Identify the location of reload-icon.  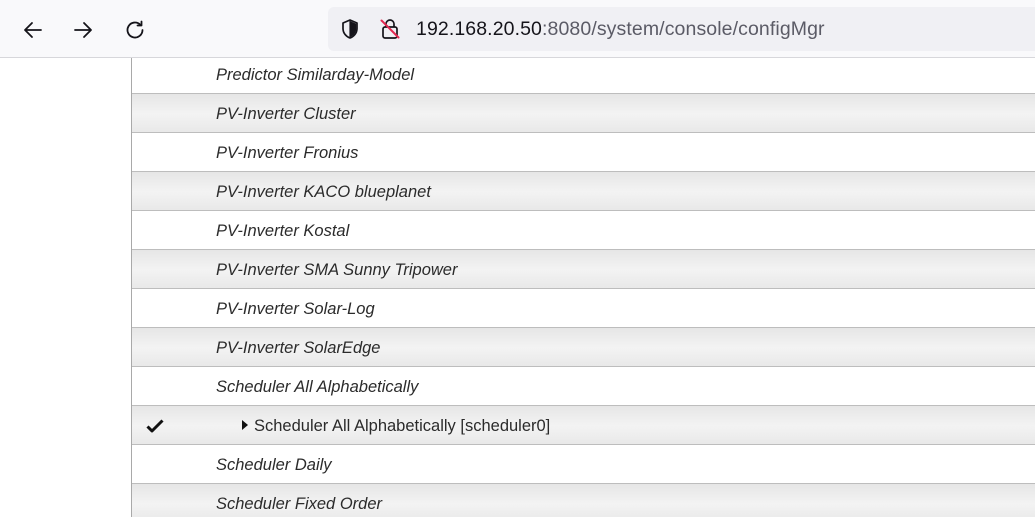
(135, 29).